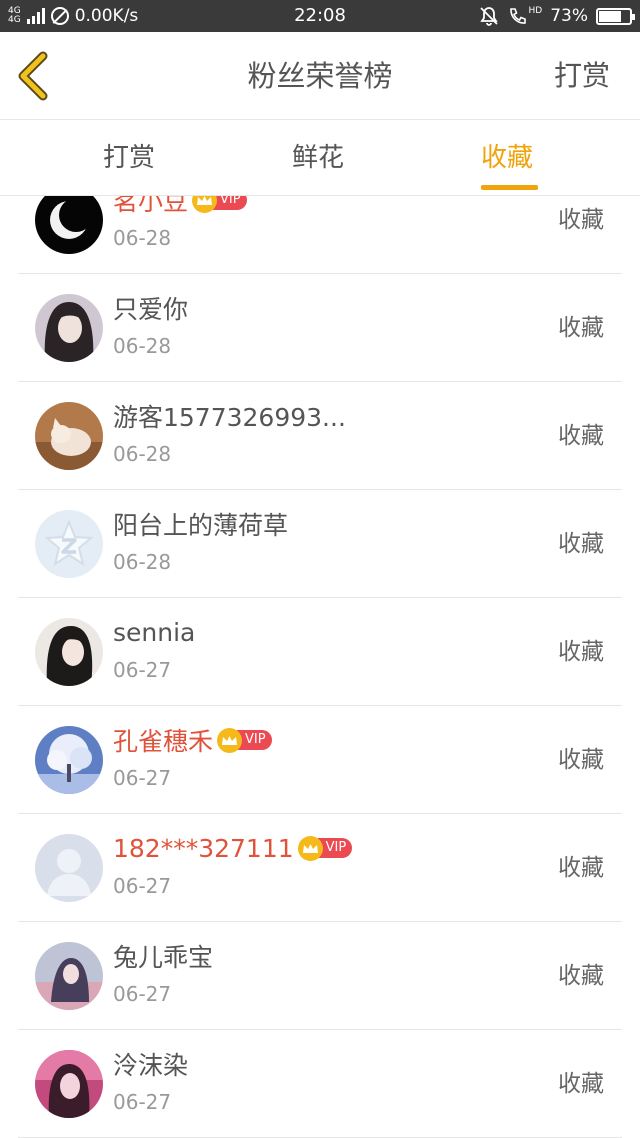 This screenshot has width=640, height=1138. Describe the element at coordinates (488, 16) in the screenshot. I see `mute-icon` at that location.